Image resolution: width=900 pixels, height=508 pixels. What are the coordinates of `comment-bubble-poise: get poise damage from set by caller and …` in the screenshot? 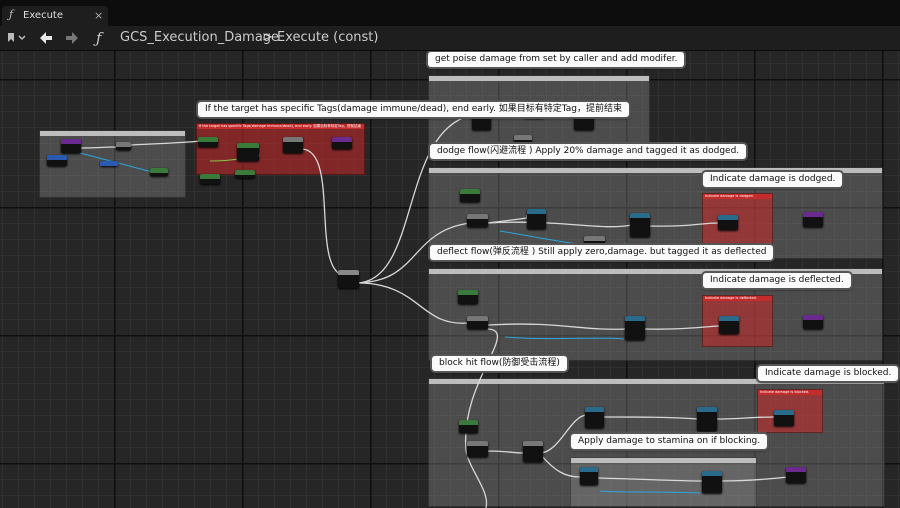 It's located at (556, 59).